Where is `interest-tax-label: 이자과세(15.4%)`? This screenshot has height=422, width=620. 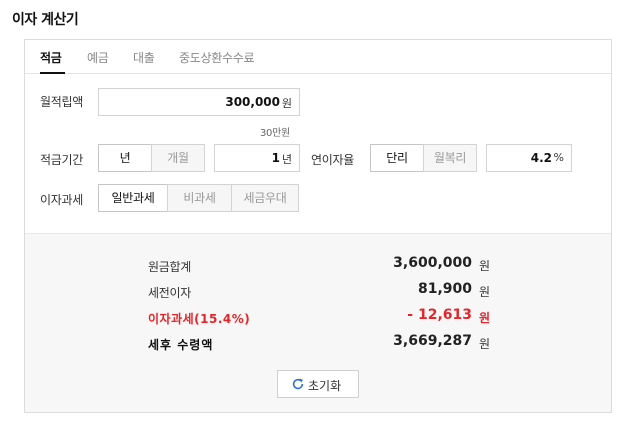 interest-tax-label: 이자과세(15.4%) is located at coordinates (199, 319).